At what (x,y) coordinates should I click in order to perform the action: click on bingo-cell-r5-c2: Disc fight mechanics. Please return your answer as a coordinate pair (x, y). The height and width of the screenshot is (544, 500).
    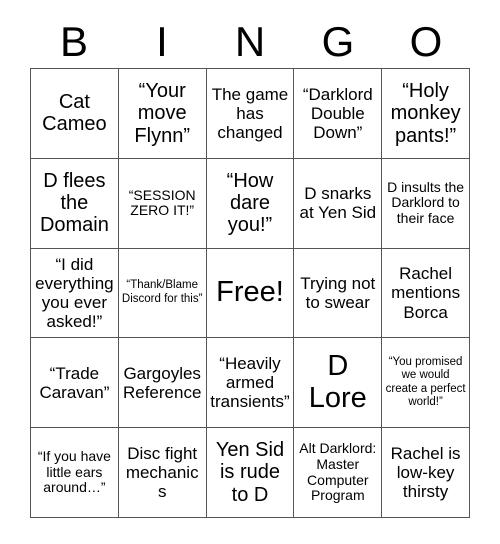
    Looking at the image, I should click on (162, 473).